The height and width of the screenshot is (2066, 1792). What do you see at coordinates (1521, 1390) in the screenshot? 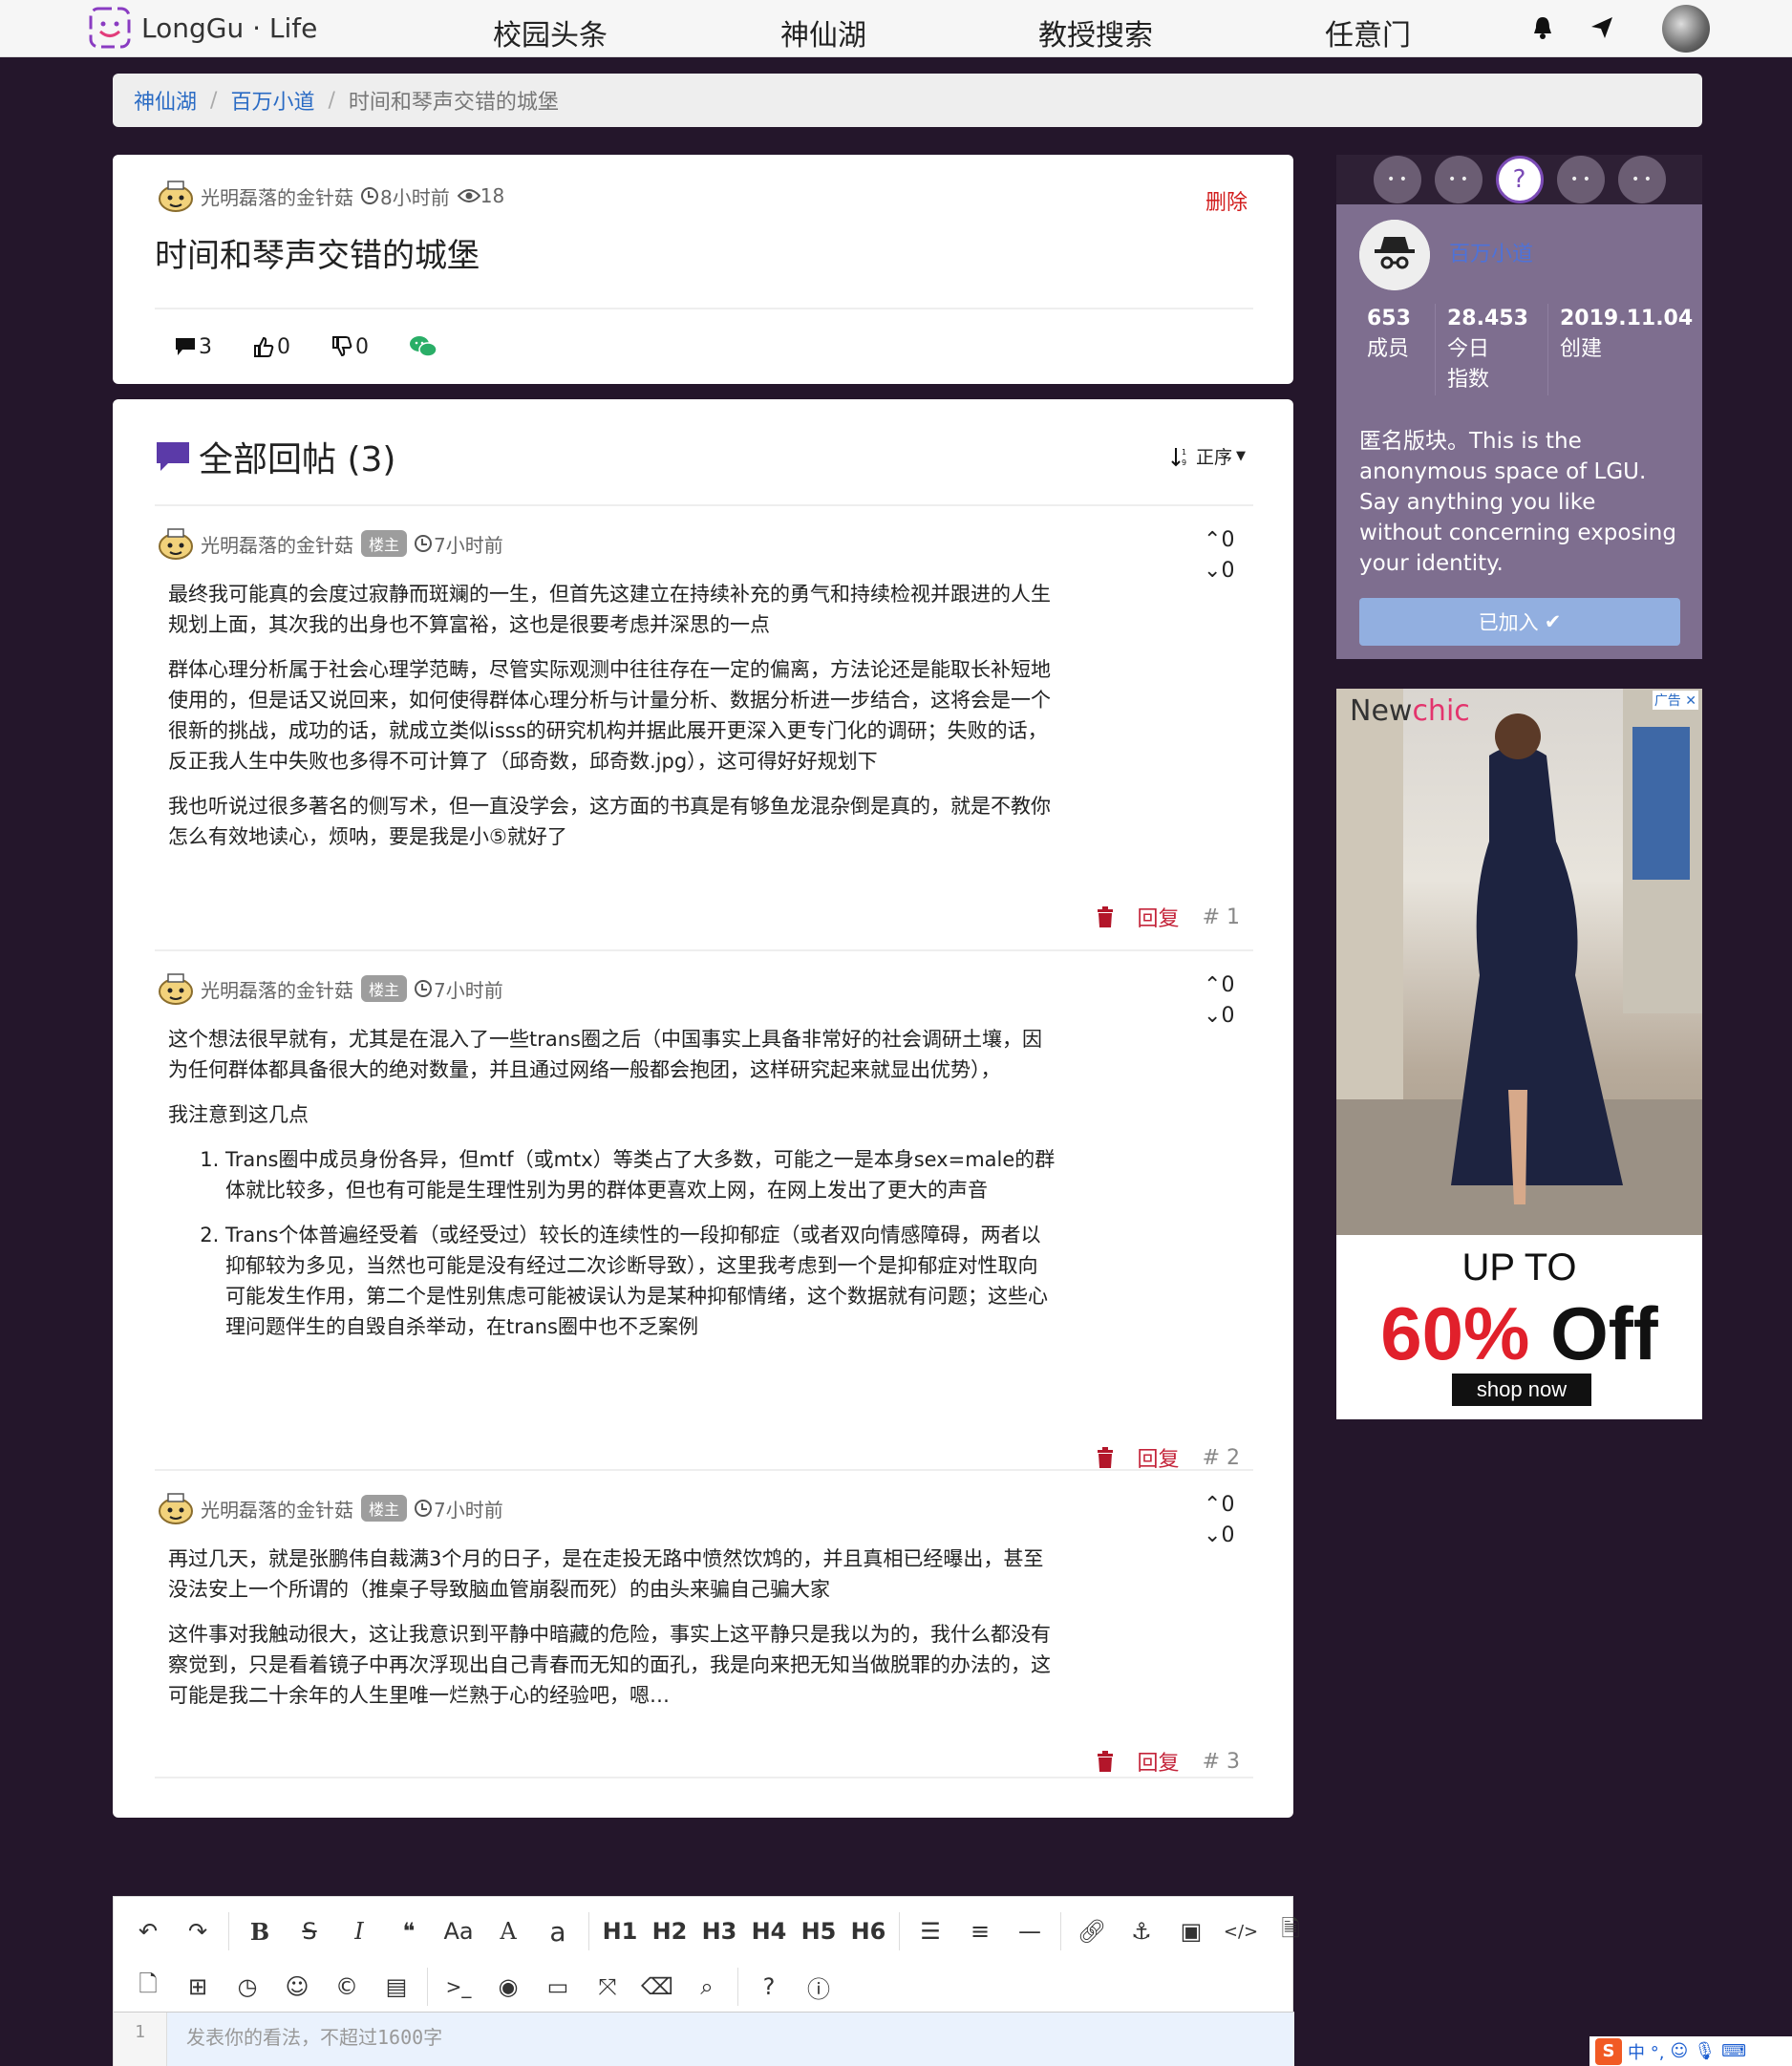
I see `ad-shop-button: shop now` at bounding box center [1521, 1390].